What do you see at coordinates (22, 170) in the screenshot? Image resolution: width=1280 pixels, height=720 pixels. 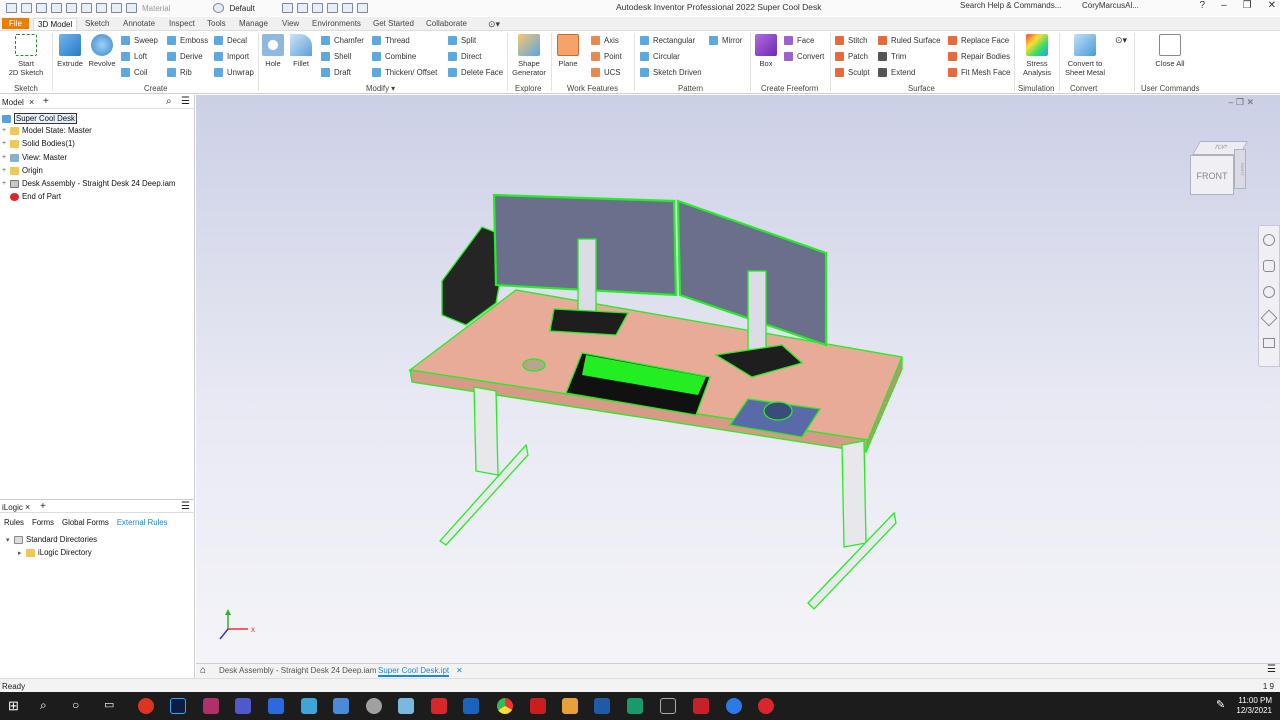 I see `tree-item-origin: + Origin` at bounding box center [22, 170].